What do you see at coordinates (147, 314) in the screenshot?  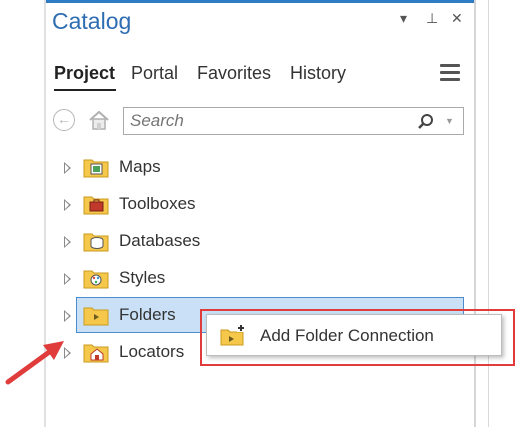 I see `tree-item-label: Folders` at bounding box center [147, 314].